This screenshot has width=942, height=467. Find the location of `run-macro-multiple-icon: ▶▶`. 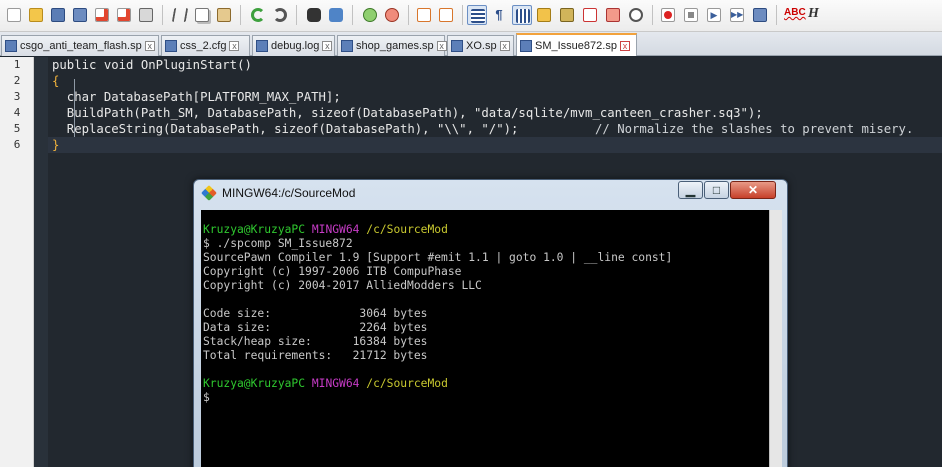

run-macro-multiple-icon: ▶▶ is located at coordinates (737, 15).